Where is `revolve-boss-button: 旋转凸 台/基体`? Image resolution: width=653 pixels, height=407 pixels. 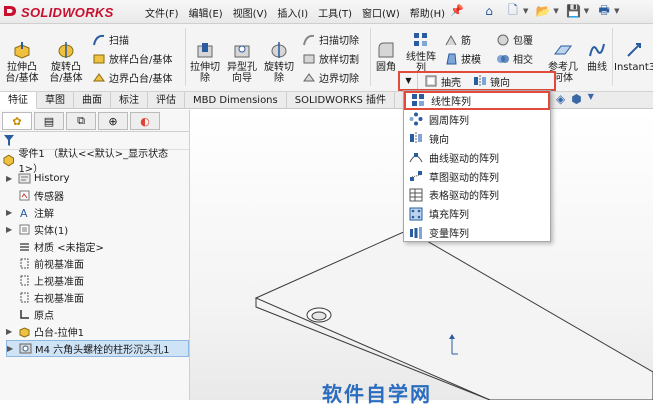
revolve-boss-button: 旋转凸 台/基体 is located at coordinates (66, 62).